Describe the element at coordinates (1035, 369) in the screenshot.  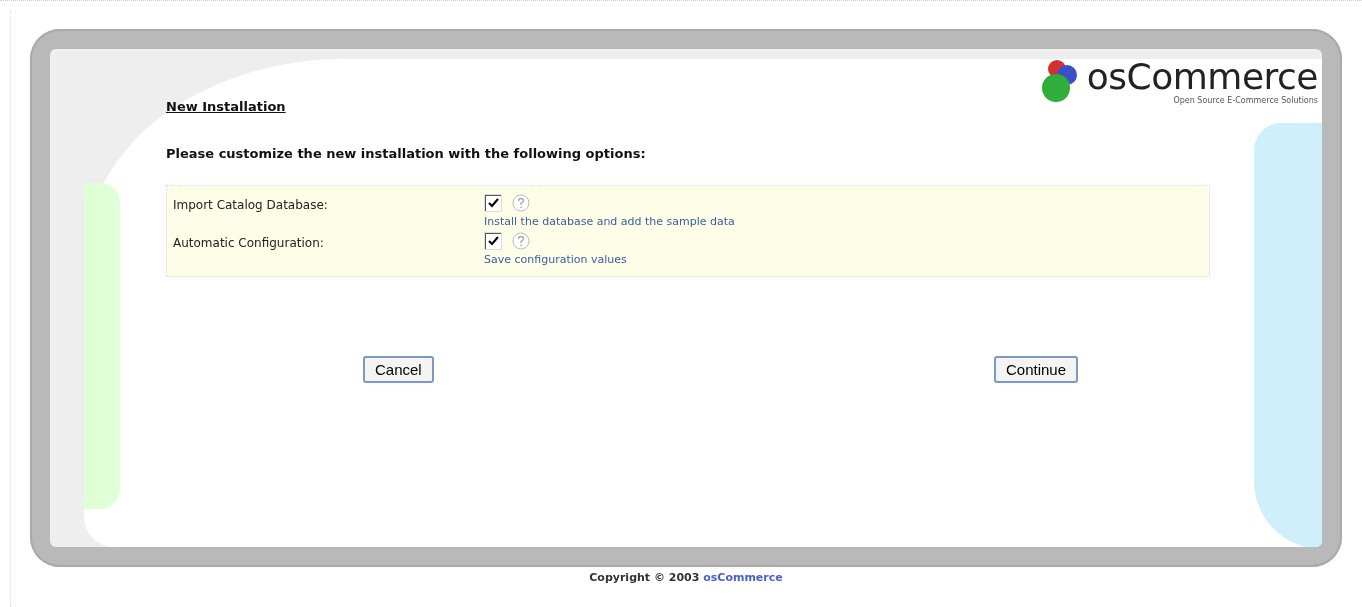
I see `action-button: Continue` at that location.